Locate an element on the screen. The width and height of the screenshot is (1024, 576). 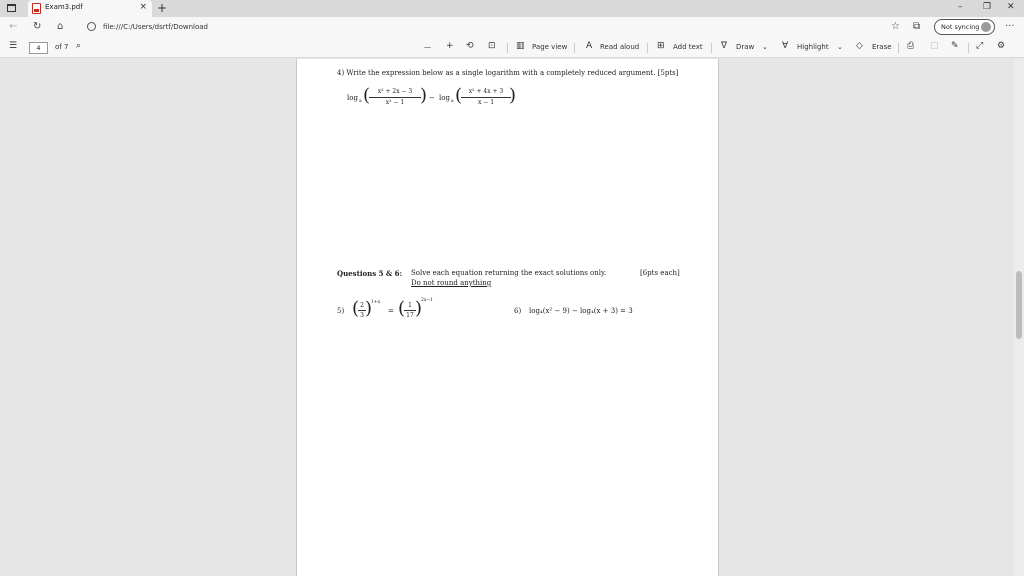
save-icon: ▢ is located at coordinates (934, 46).